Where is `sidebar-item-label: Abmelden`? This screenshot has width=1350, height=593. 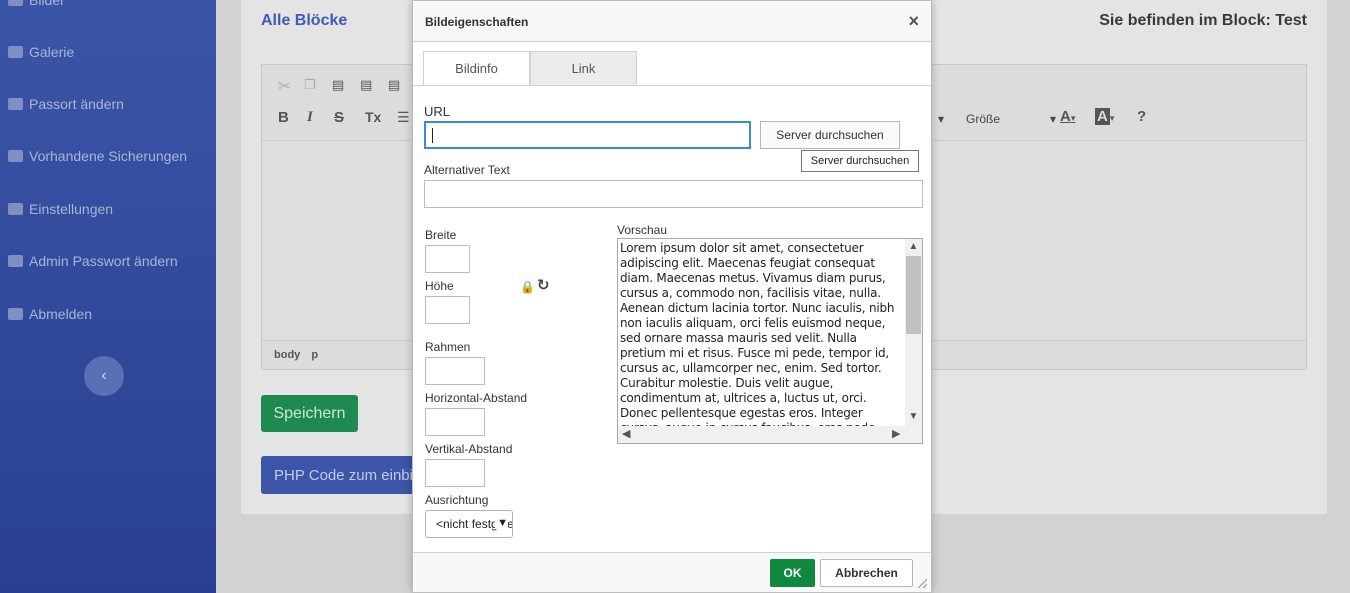
sidebar-item-label: Abmelden is located at coordinates (61, 314).